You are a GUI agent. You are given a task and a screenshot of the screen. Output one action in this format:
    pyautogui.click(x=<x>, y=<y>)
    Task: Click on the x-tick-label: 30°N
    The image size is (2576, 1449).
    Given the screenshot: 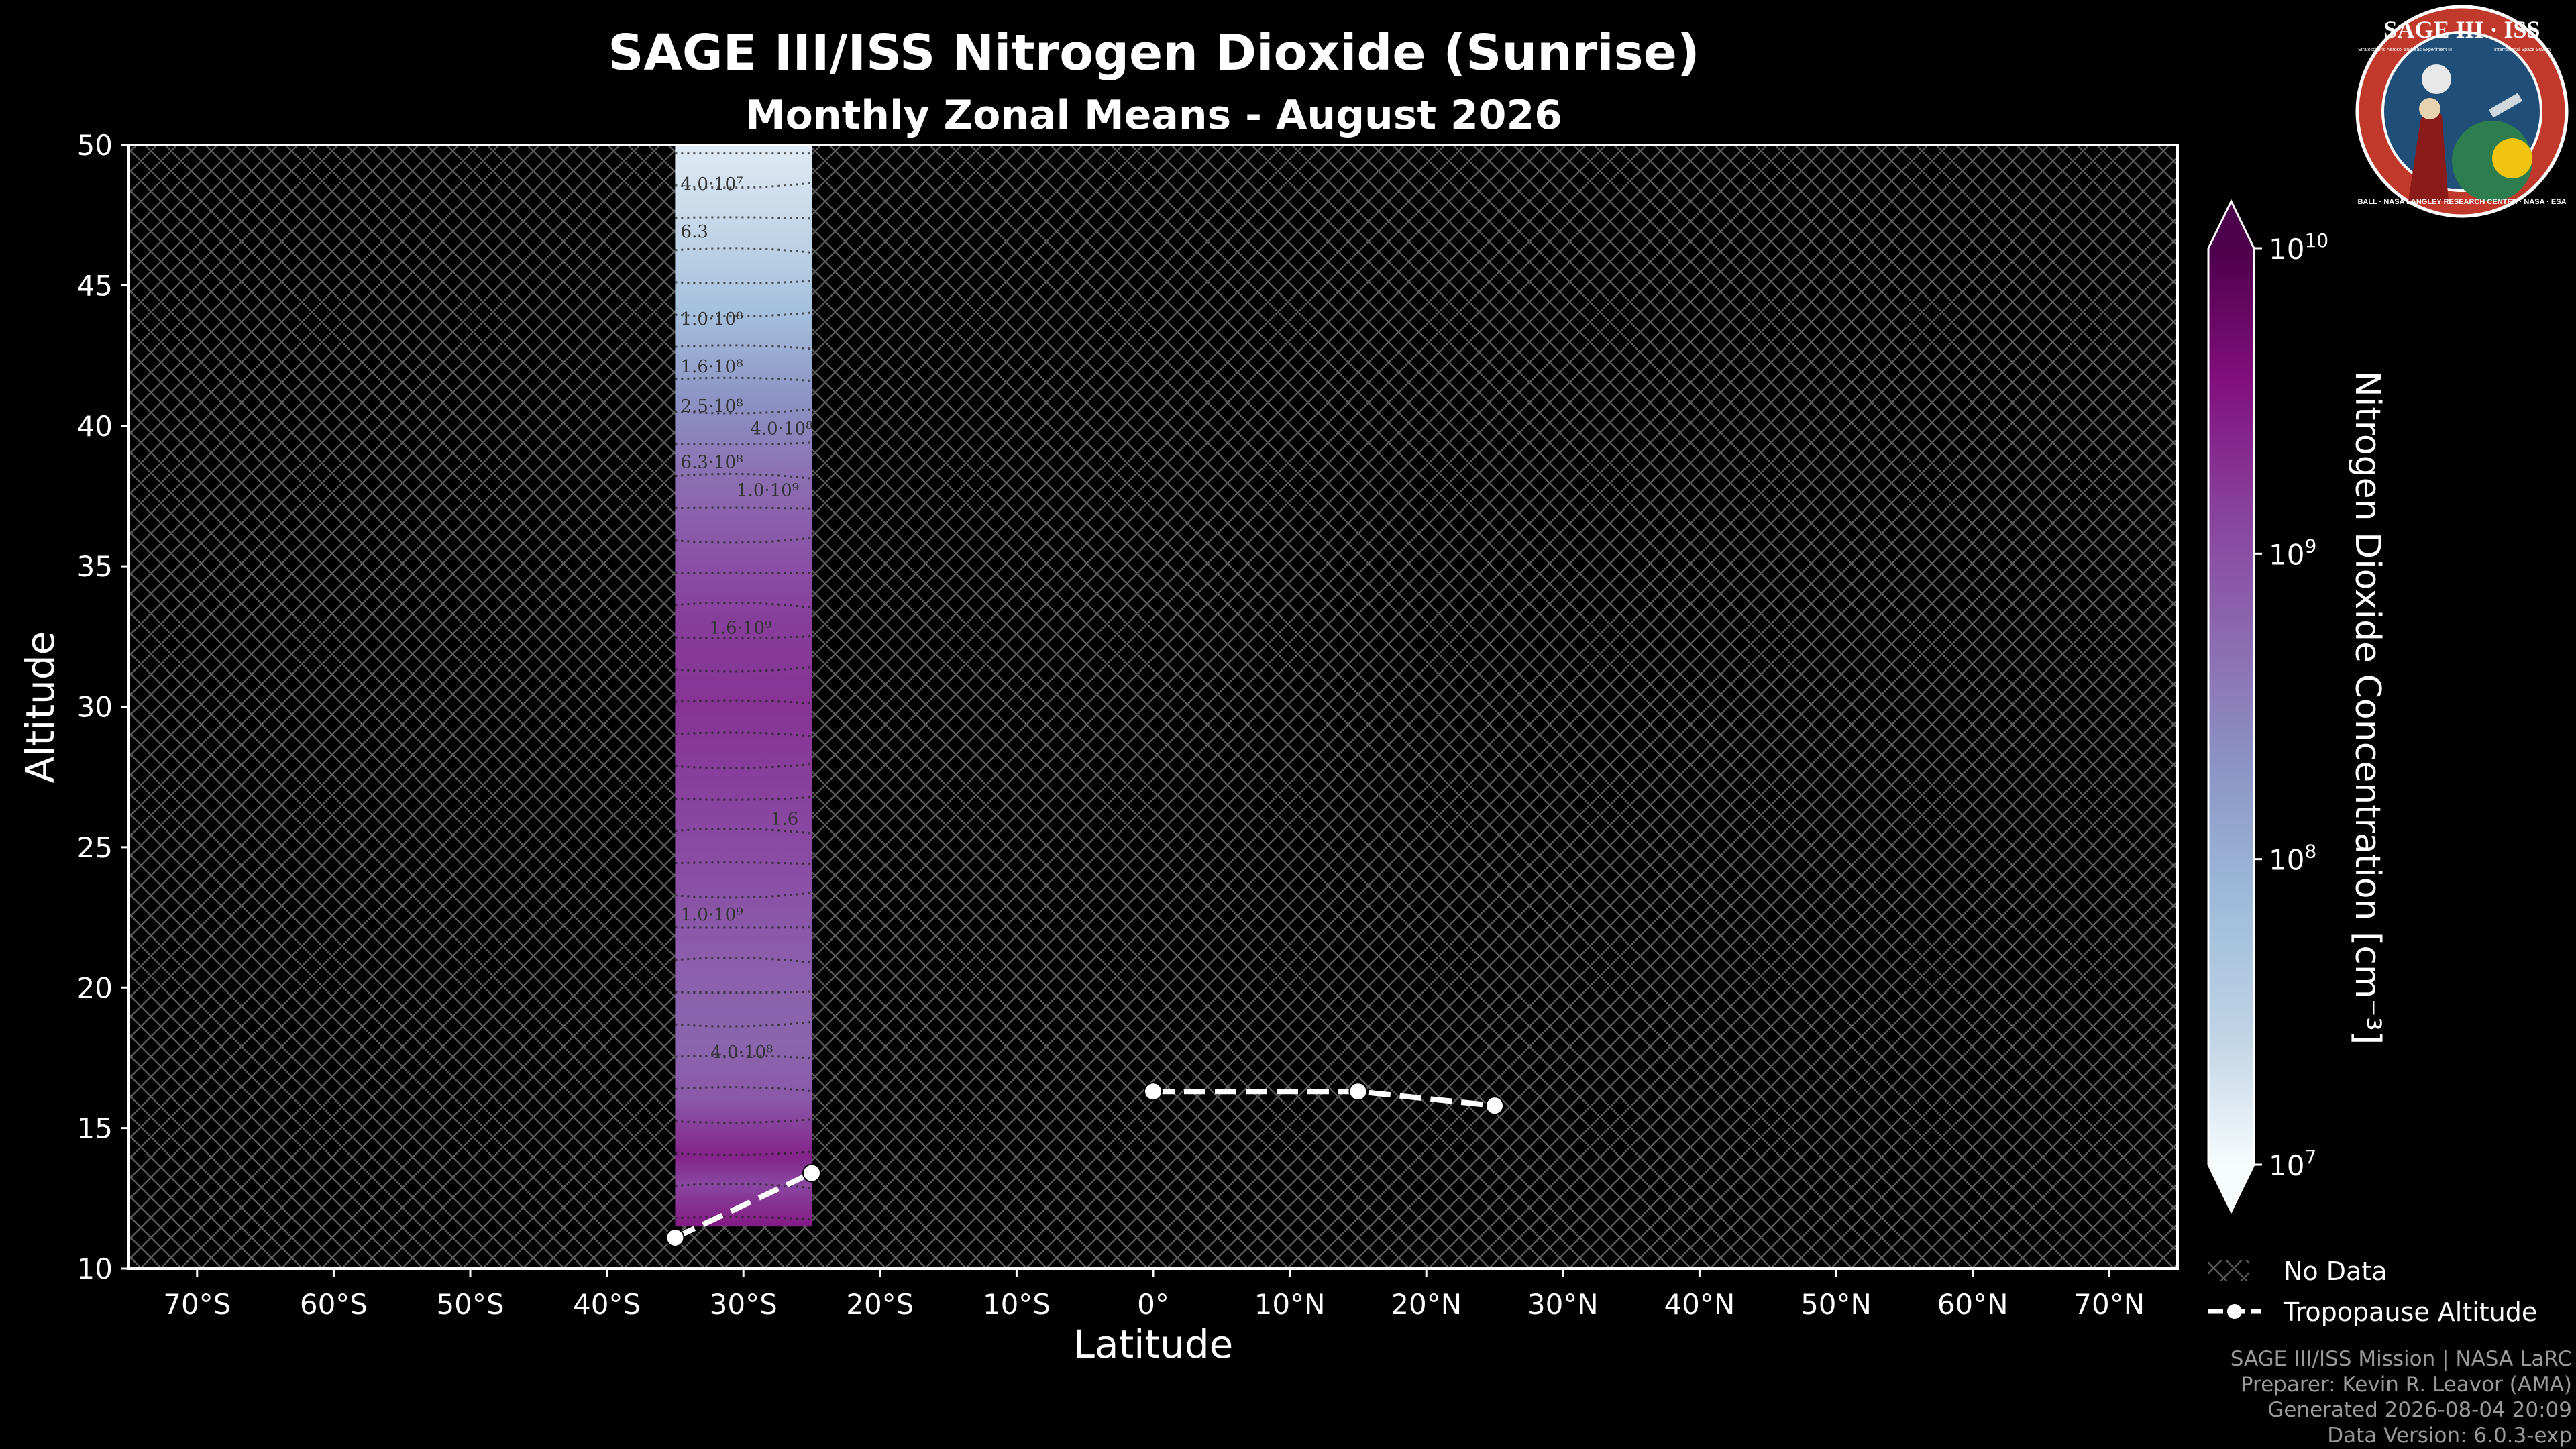 What is the action you would take?
    pyautogui.click(x=1563, y=1304)
    